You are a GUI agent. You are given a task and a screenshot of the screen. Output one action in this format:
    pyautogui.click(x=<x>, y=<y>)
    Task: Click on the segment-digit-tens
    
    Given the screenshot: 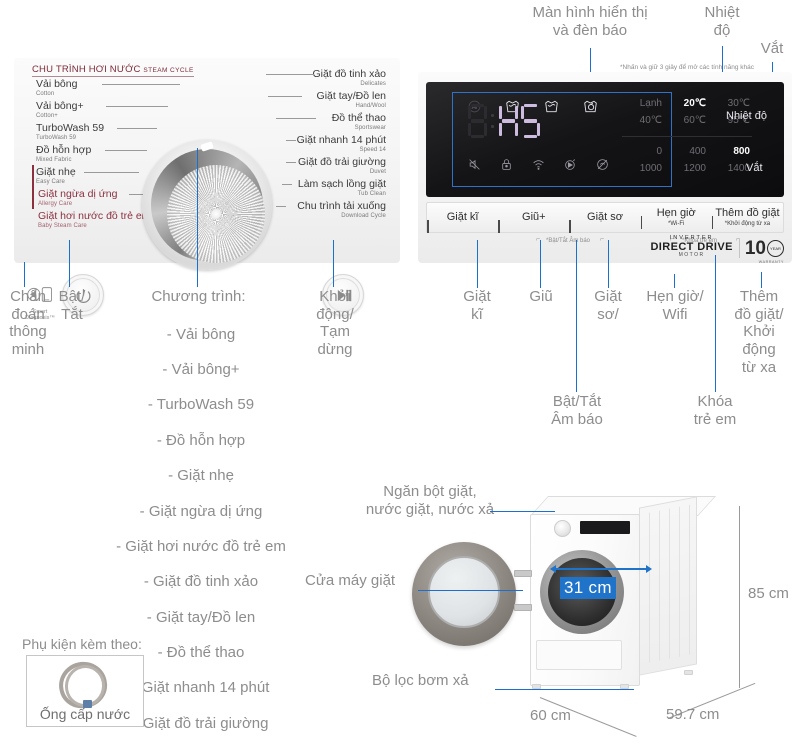 What is the action you would take?
    pyautogui.click(x=477, y=121)
    